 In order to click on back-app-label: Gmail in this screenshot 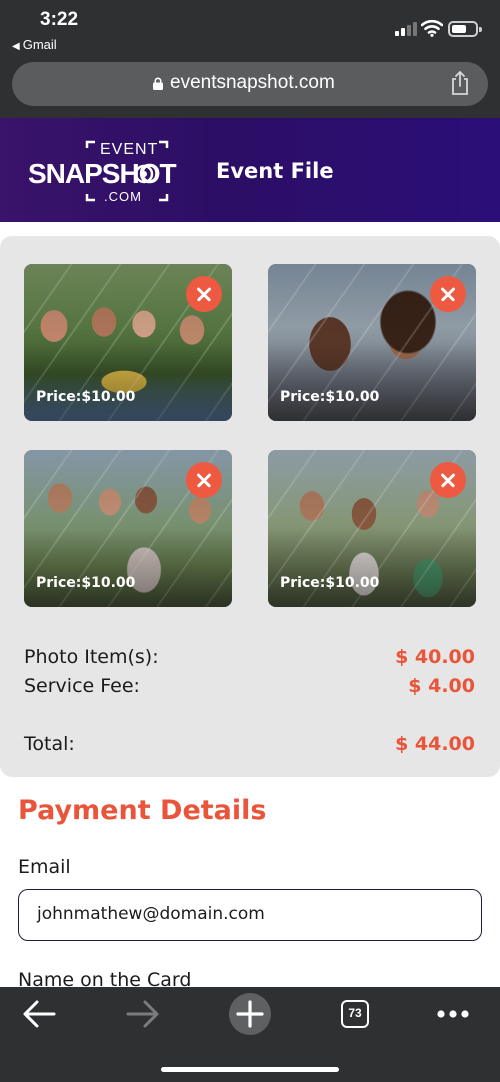, I will do `click(39, 44)`.